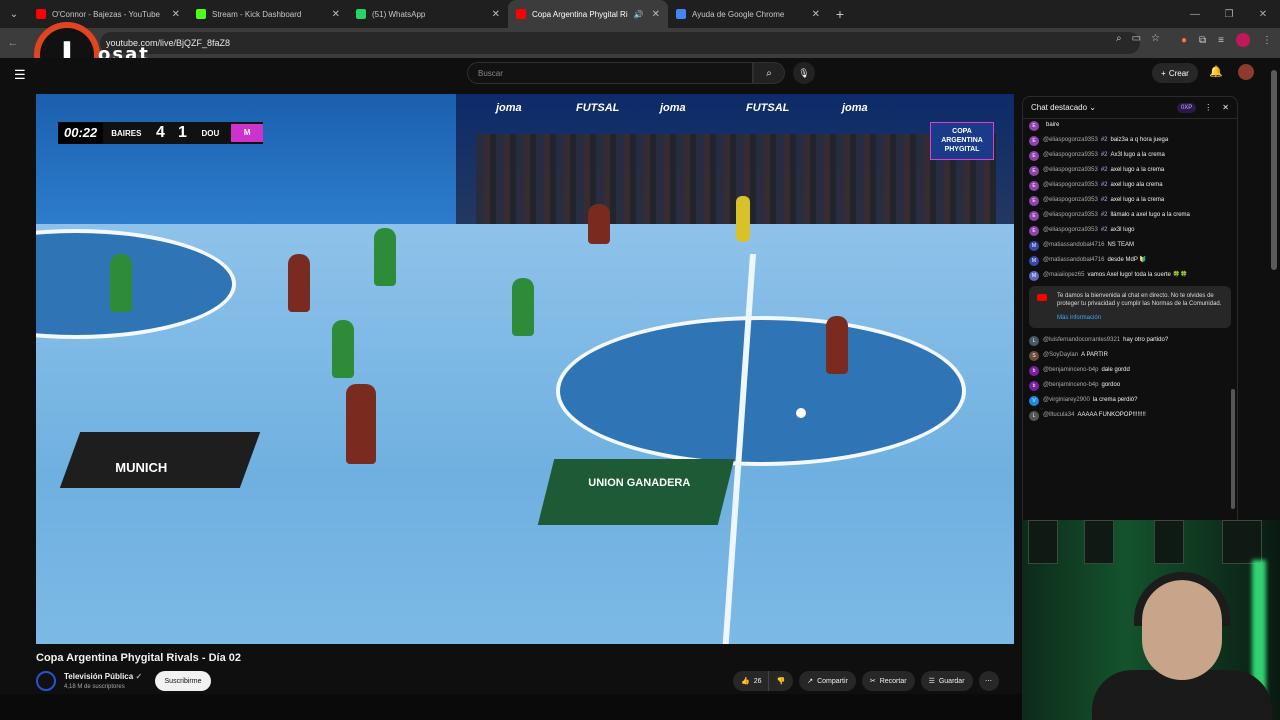 The width and height of the screenshot is (1280, 720). What do you see at coordinates (1195, 14) in the screenshot?
I see `minimize-button: —` at bounding box center [1195, 14].